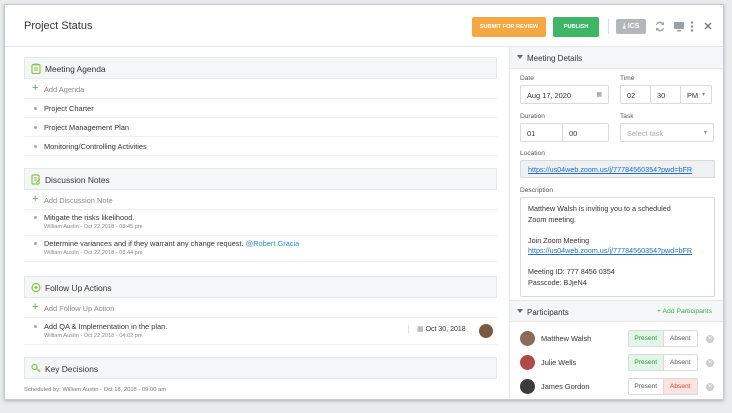 This screenshot has width=732, height=413. I want to click on add-follow-up-action-button: + Add Follow Up Action, so click(260, 308).